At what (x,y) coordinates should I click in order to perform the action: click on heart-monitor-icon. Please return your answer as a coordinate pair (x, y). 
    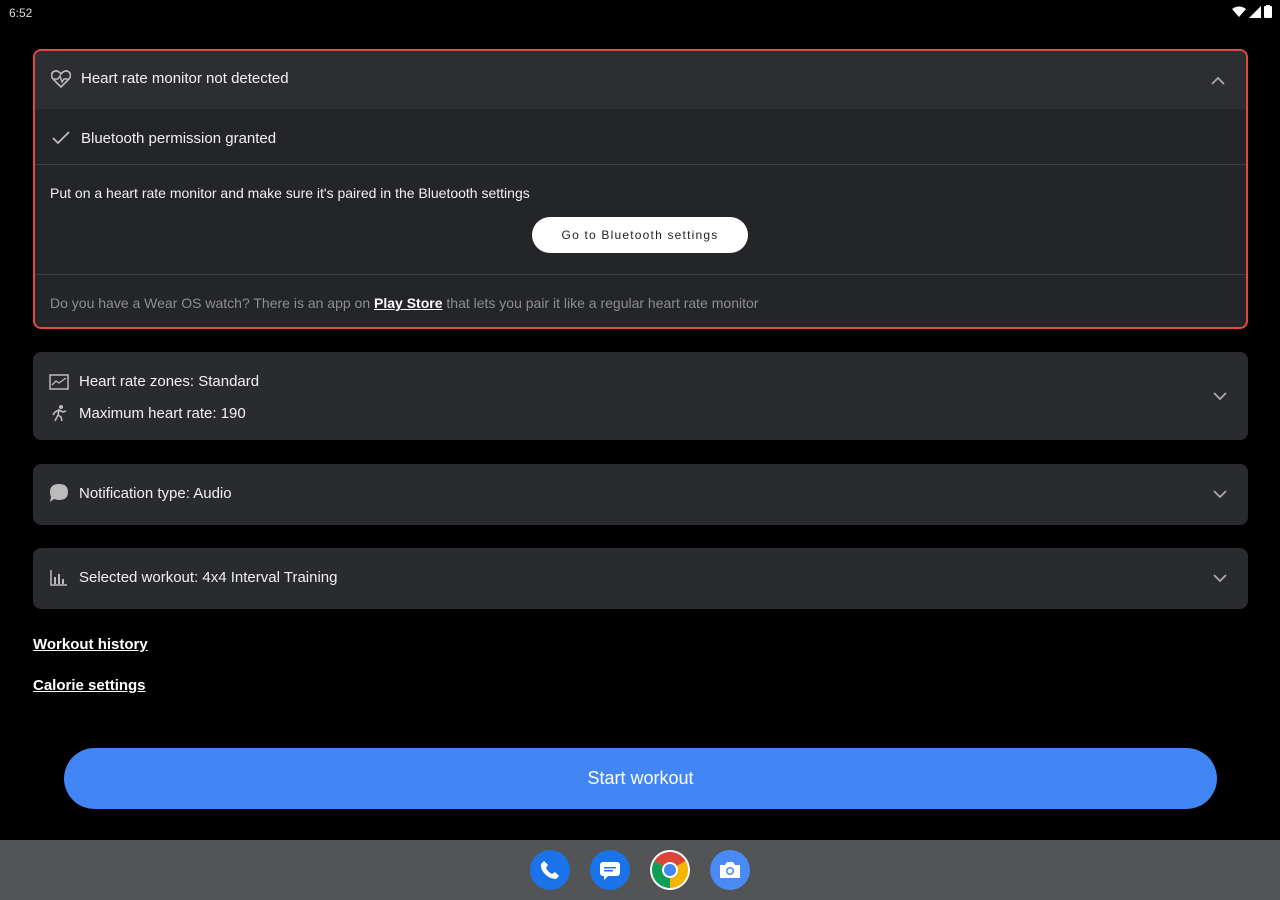
    Looking at the image, I should click on (61, 79).